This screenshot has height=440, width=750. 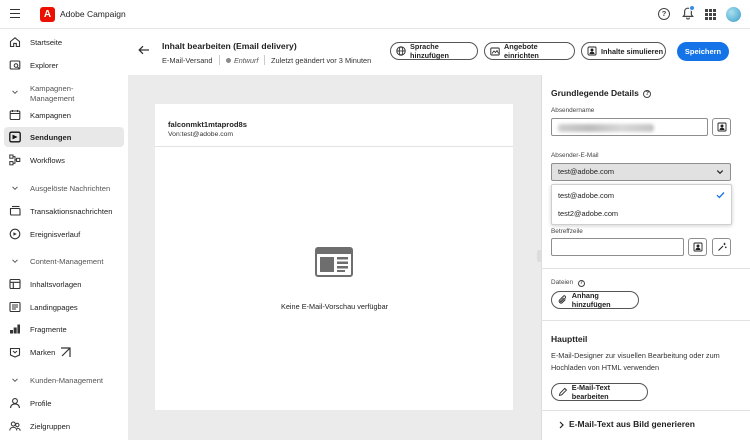 What do you see at coordinates (93, 14) in the screenshot?
I see `app-title: Adobe Campaign` at bounding box center [93, 14].